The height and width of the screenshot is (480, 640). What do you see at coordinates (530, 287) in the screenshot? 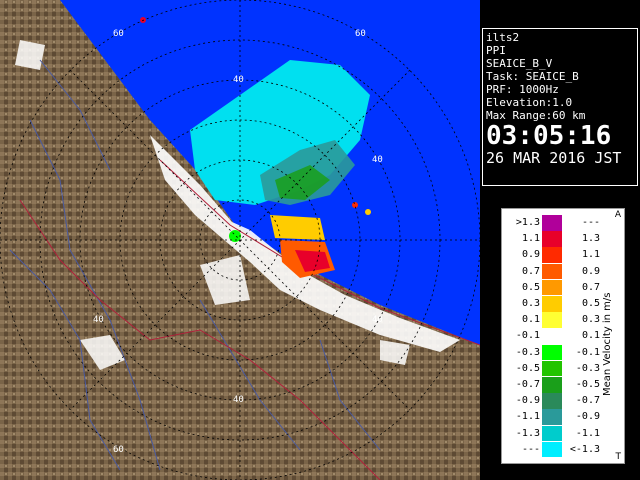
I see `legend-row-low: 0.5` at bounding box center [530, 287].